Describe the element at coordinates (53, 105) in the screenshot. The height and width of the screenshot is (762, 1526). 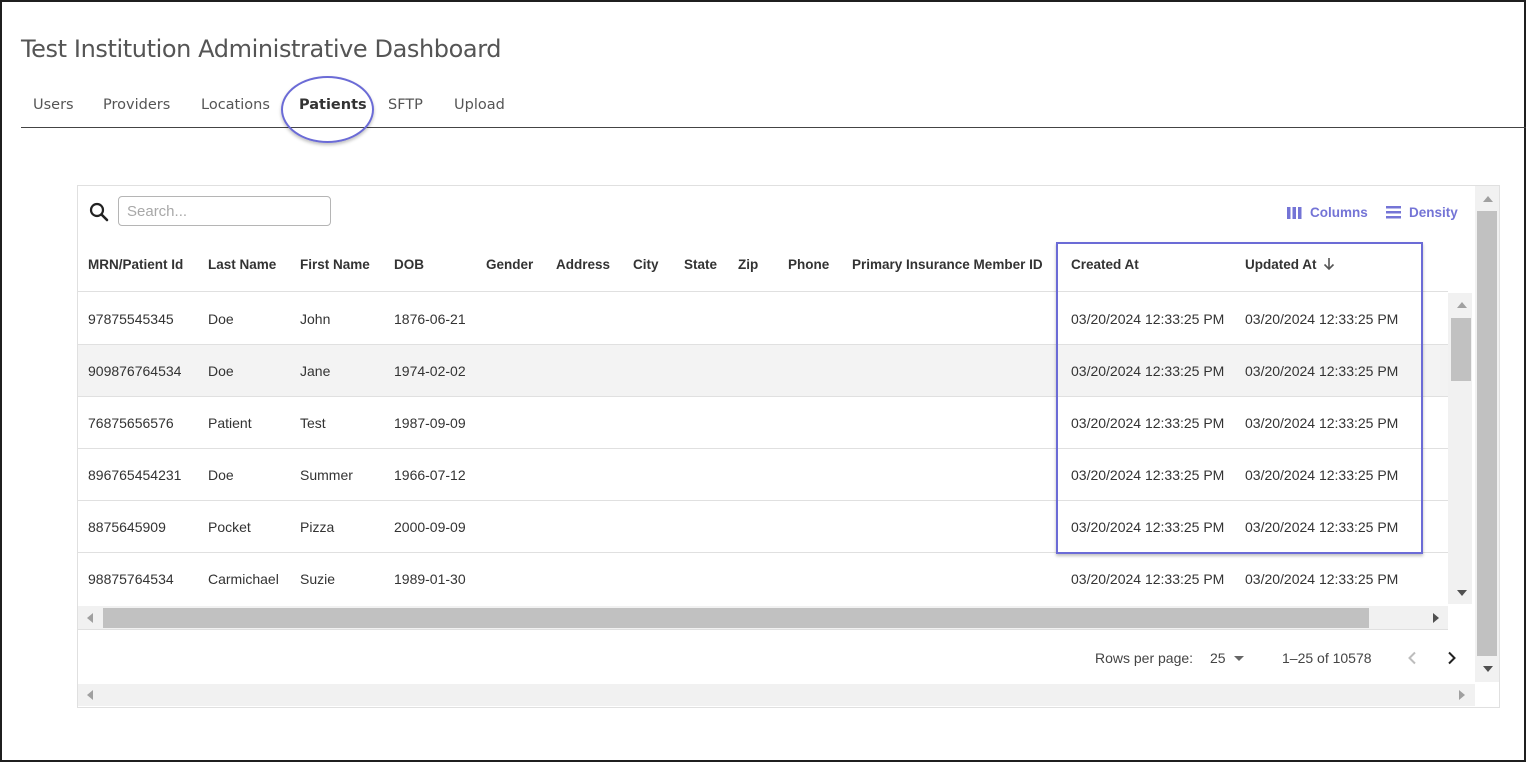
I see `tab-users: Users` at that location.